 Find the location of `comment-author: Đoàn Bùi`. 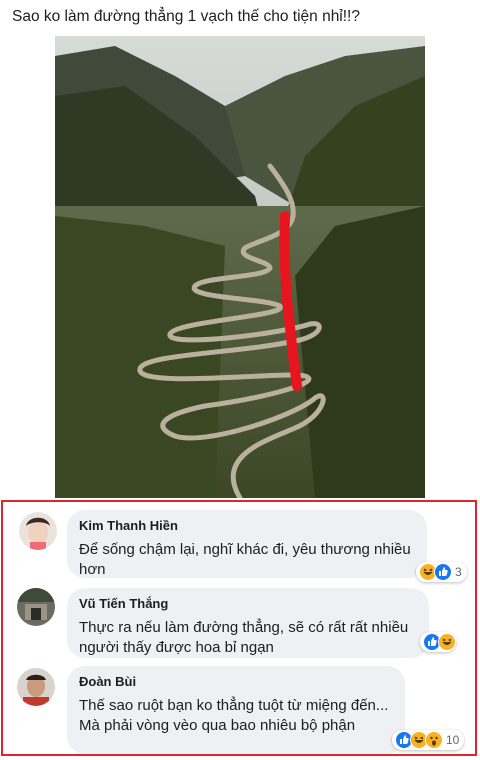

comment-author: Đoàn Bùi is located at coordinates (236, 681).